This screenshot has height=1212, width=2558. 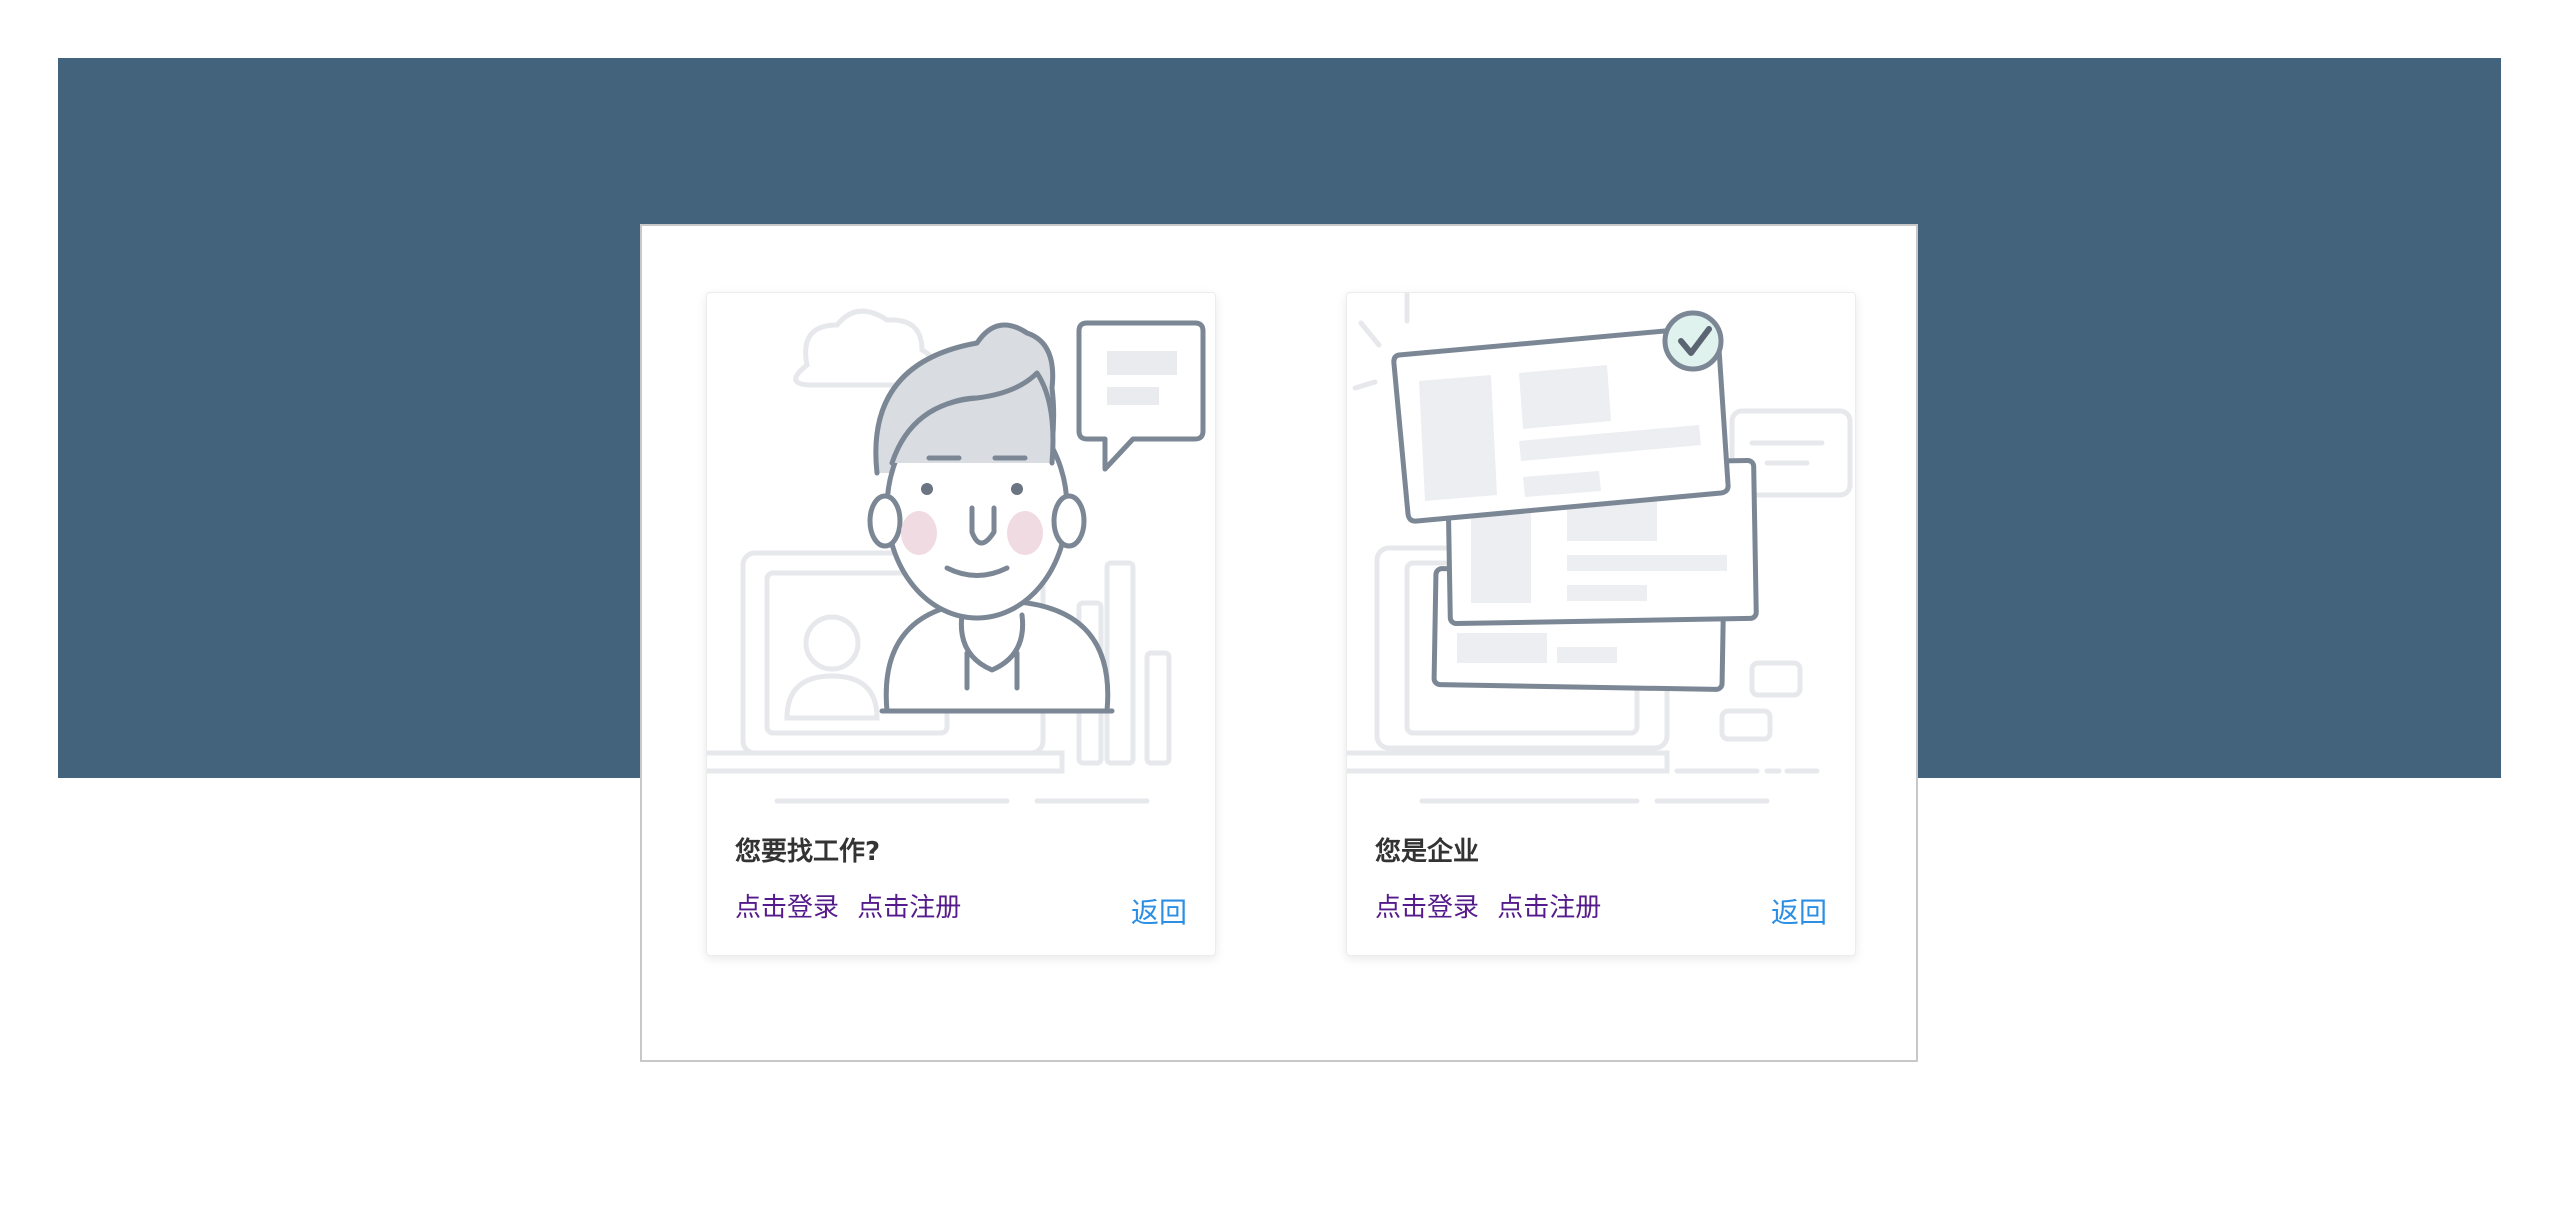 What do you see at coordinates (1488, 905) in the screenshot?
I see `enterprise-auth-links: 点击登录 点击注册` at bounding box center [1488, 905].